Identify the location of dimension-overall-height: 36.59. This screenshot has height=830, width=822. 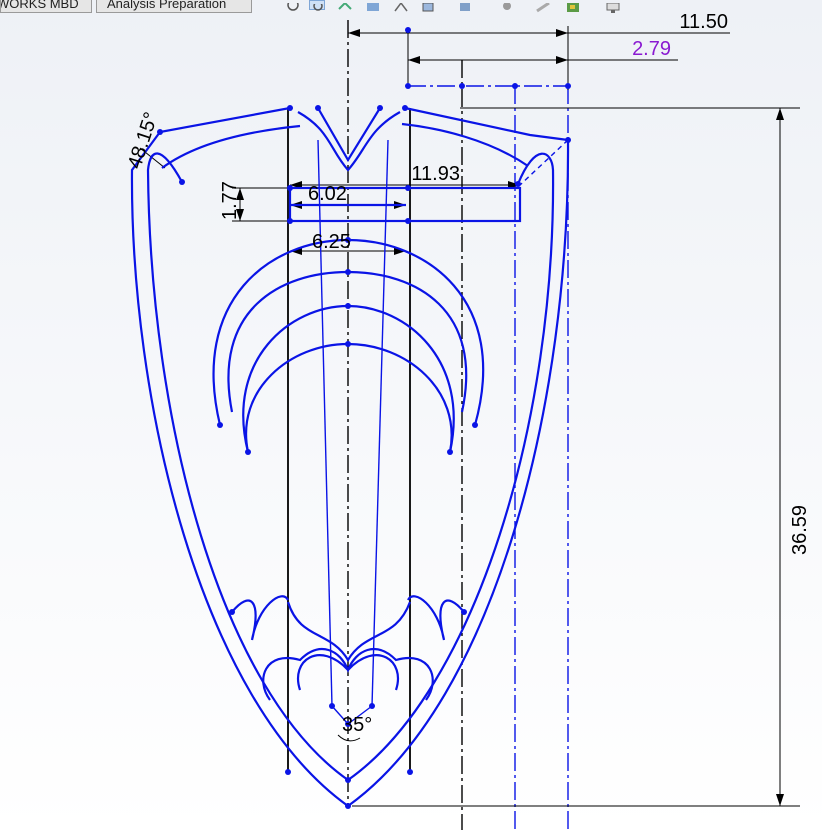
(800, 530).